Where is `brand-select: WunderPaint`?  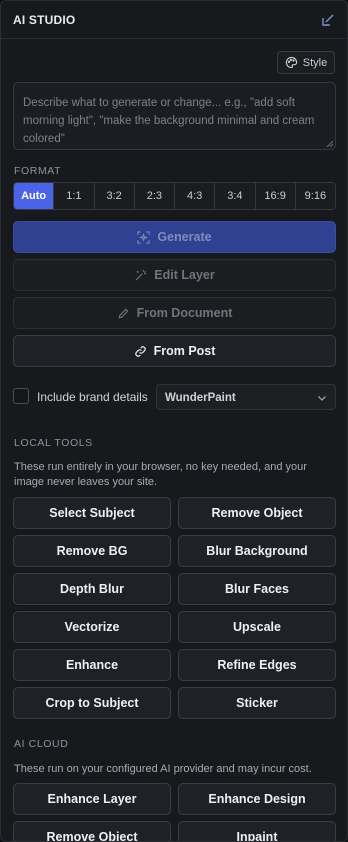 brand-select: WunderPaint is located at coordinates (246, 397).